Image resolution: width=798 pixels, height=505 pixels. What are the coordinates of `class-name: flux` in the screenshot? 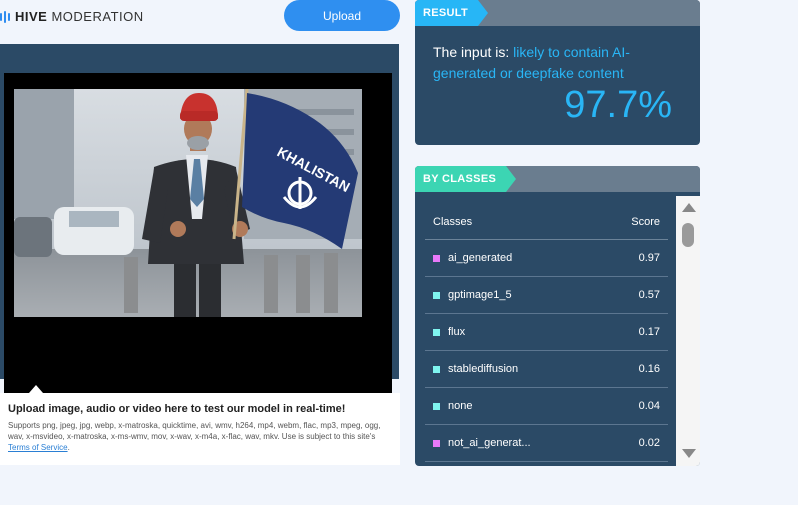 It's located at (457, 332).